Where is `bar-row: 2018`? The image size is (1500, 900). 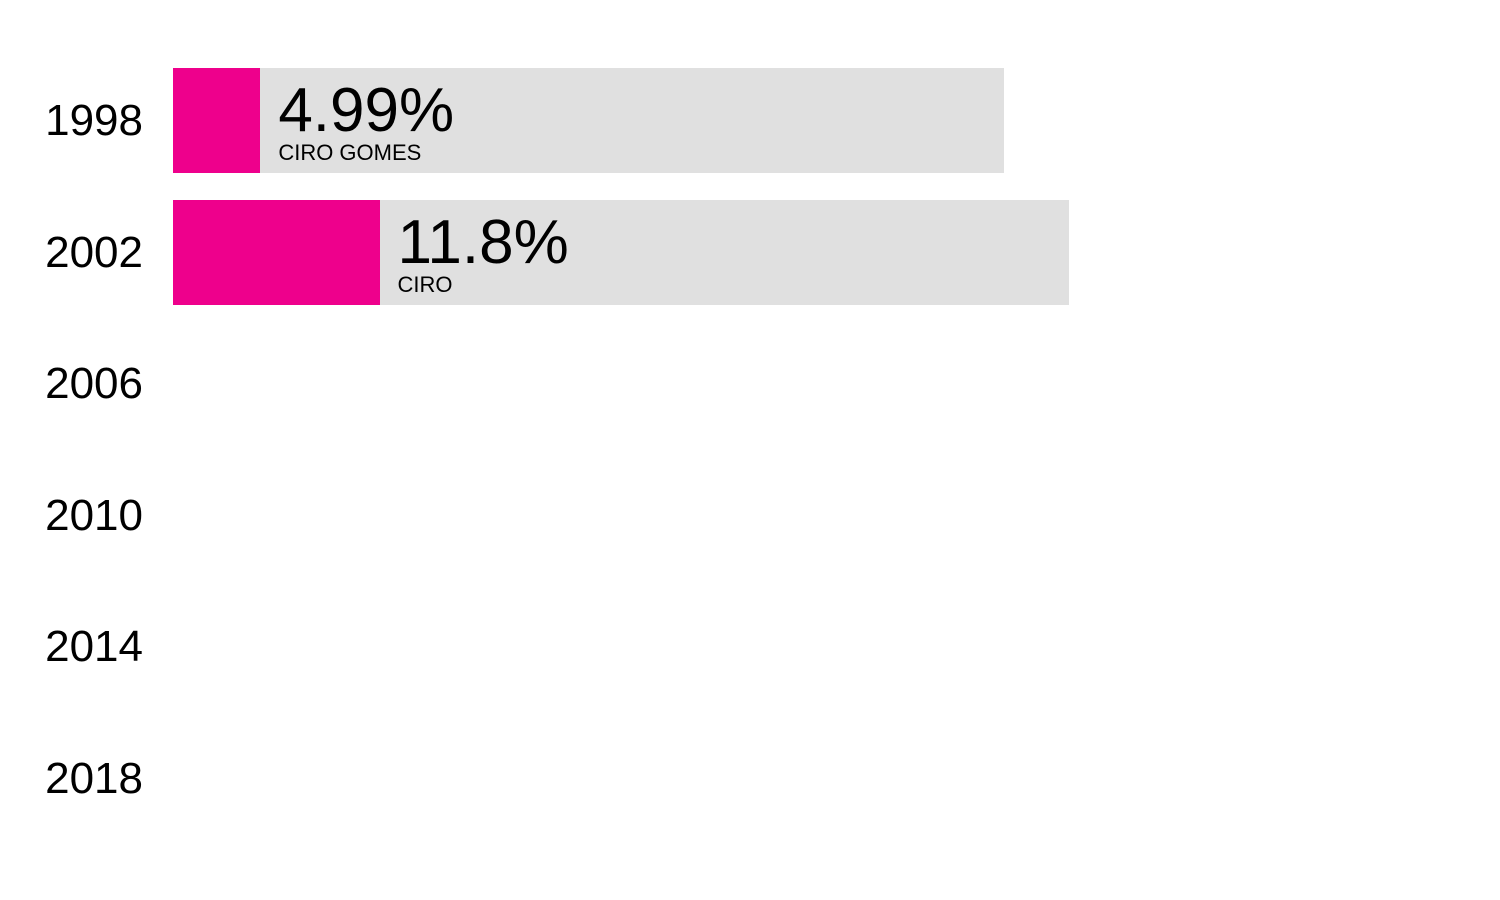 bar-row: 2018 is located at coordinates (750, 778).